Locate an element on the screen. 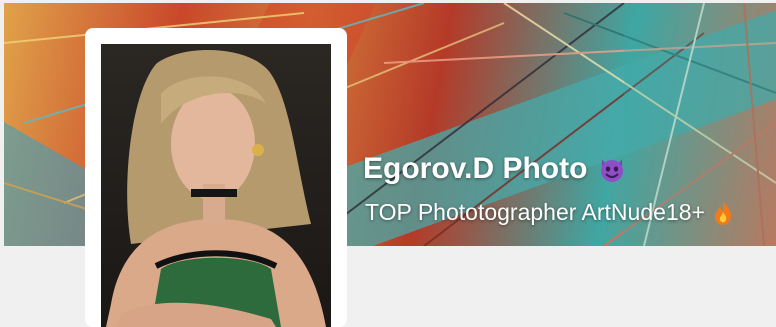  profile-tagline-text: TOP Phototographer ArtNude18+ is located at coordinates (535, 212).